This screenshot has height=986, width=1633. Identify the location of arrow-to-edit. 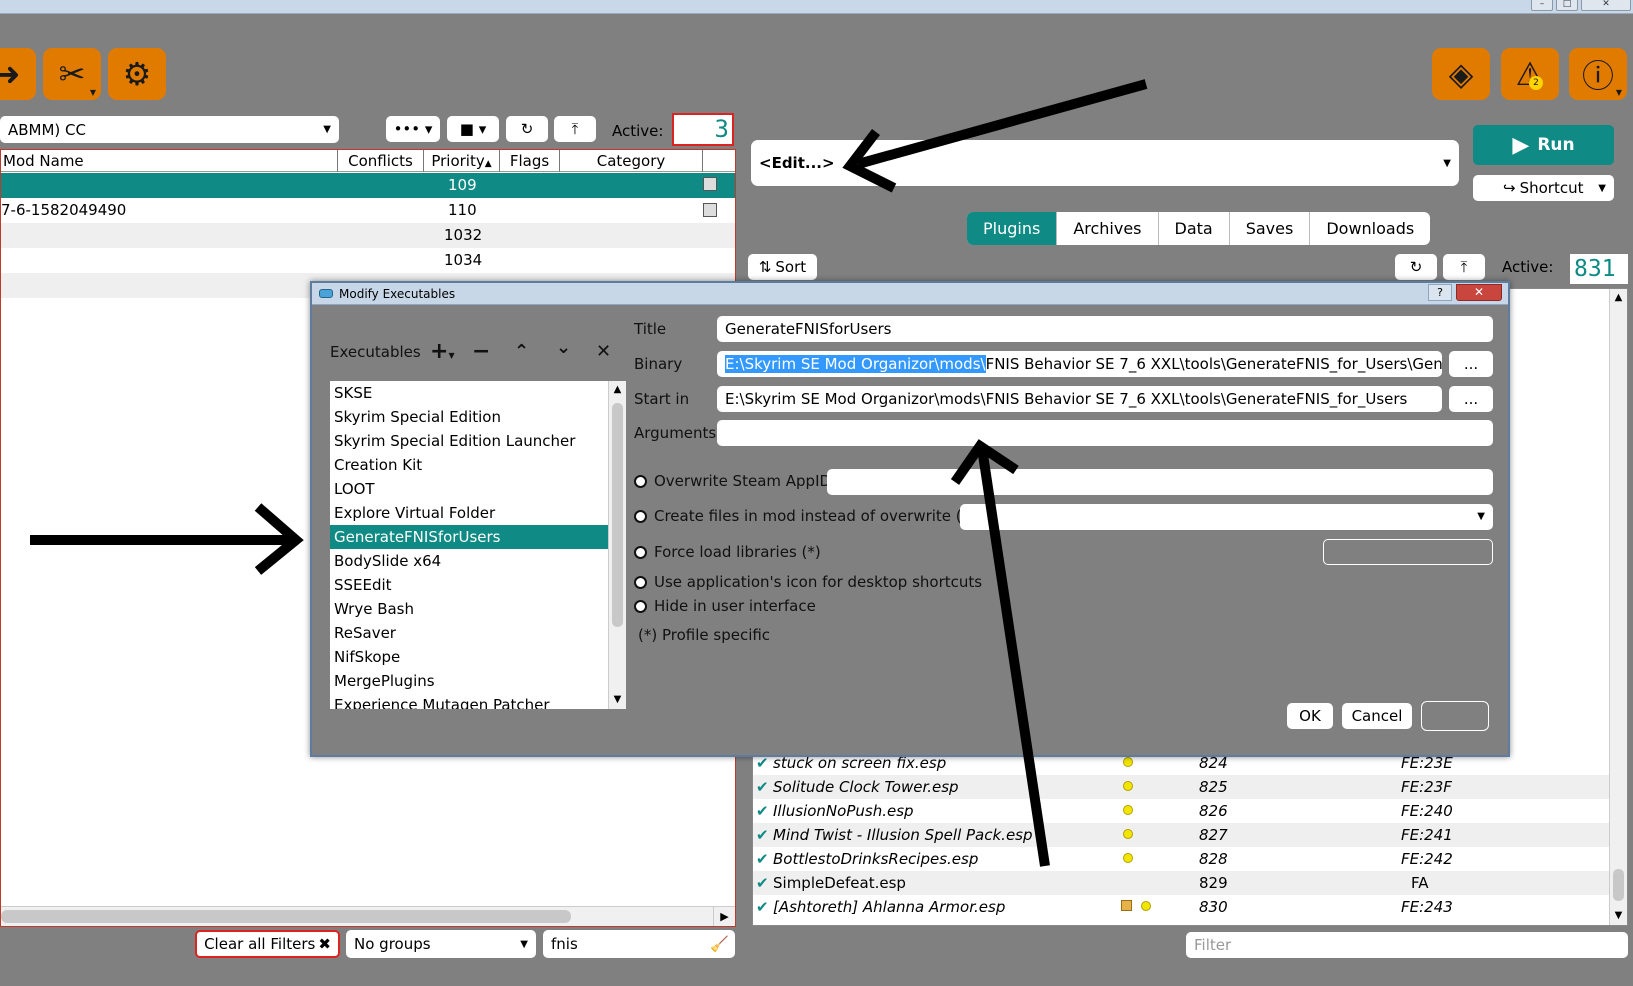
(1002, 124).